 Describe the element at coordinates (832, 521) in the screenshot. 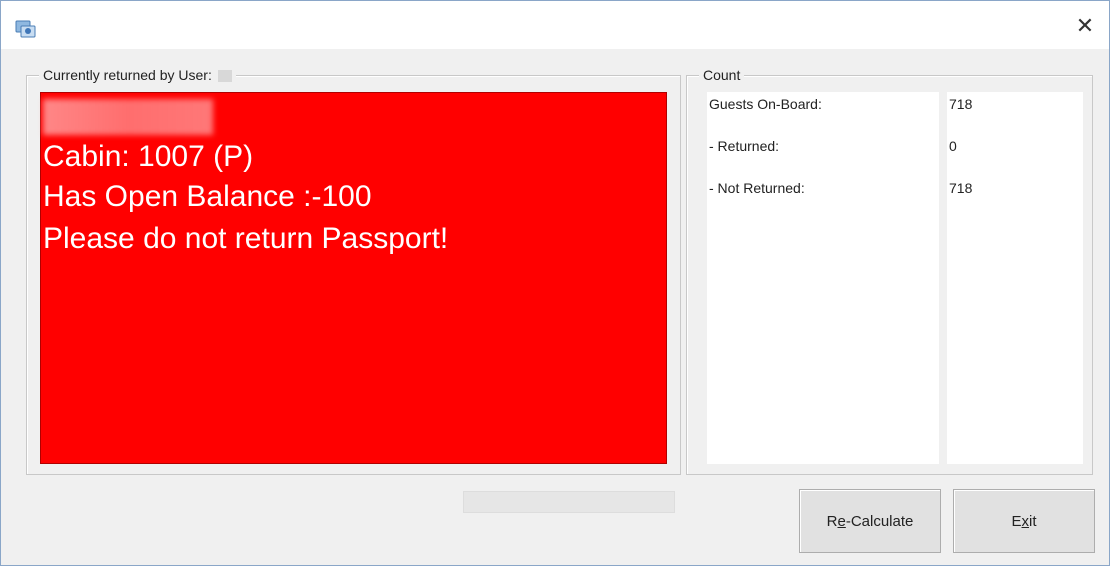

I see `recalculate-label-start: R` at that location.